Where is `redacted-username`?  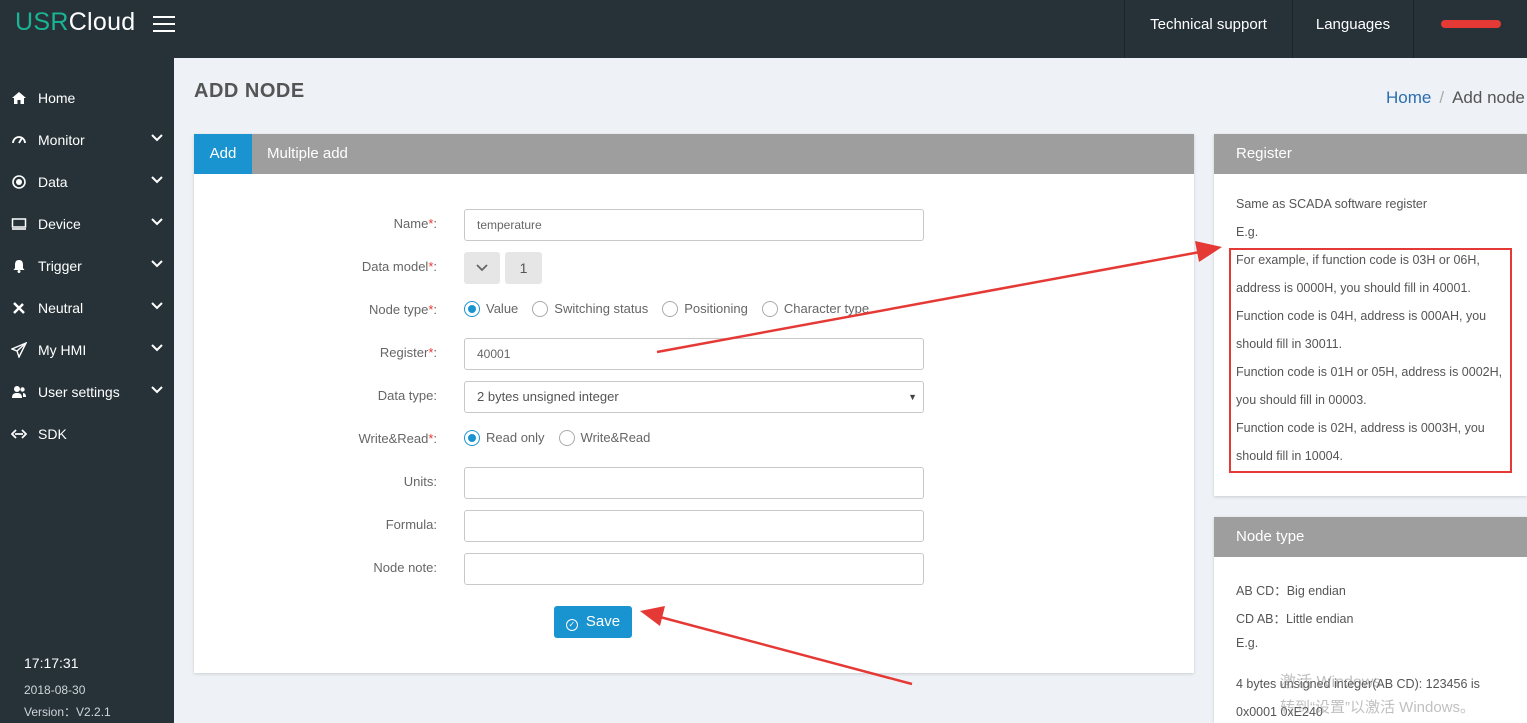
redacted-username is located at coordinates (1471, 24).